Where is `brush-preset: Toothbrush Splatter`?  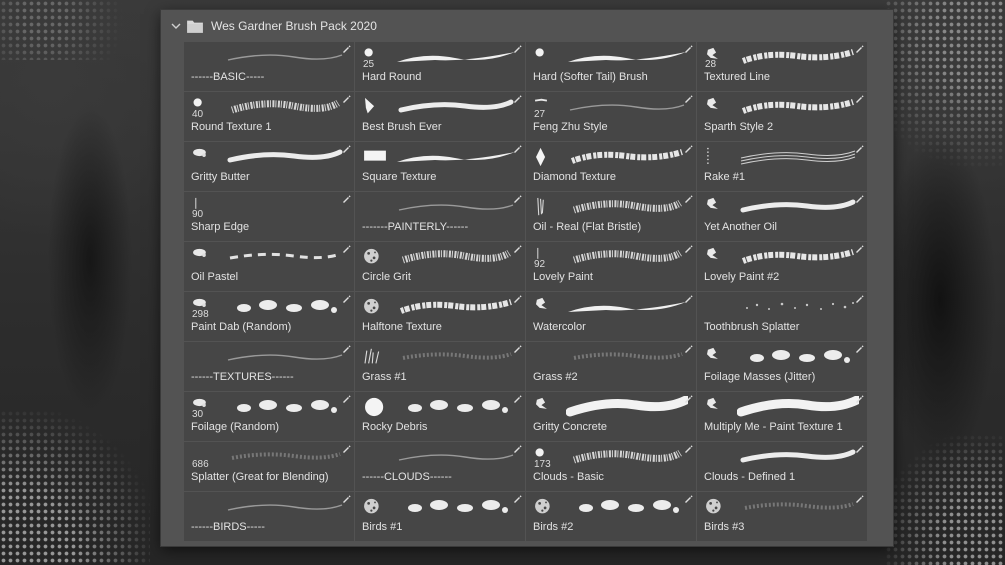 brush-preset: Toothbrush Splatter is located at coordinates (782, 316).